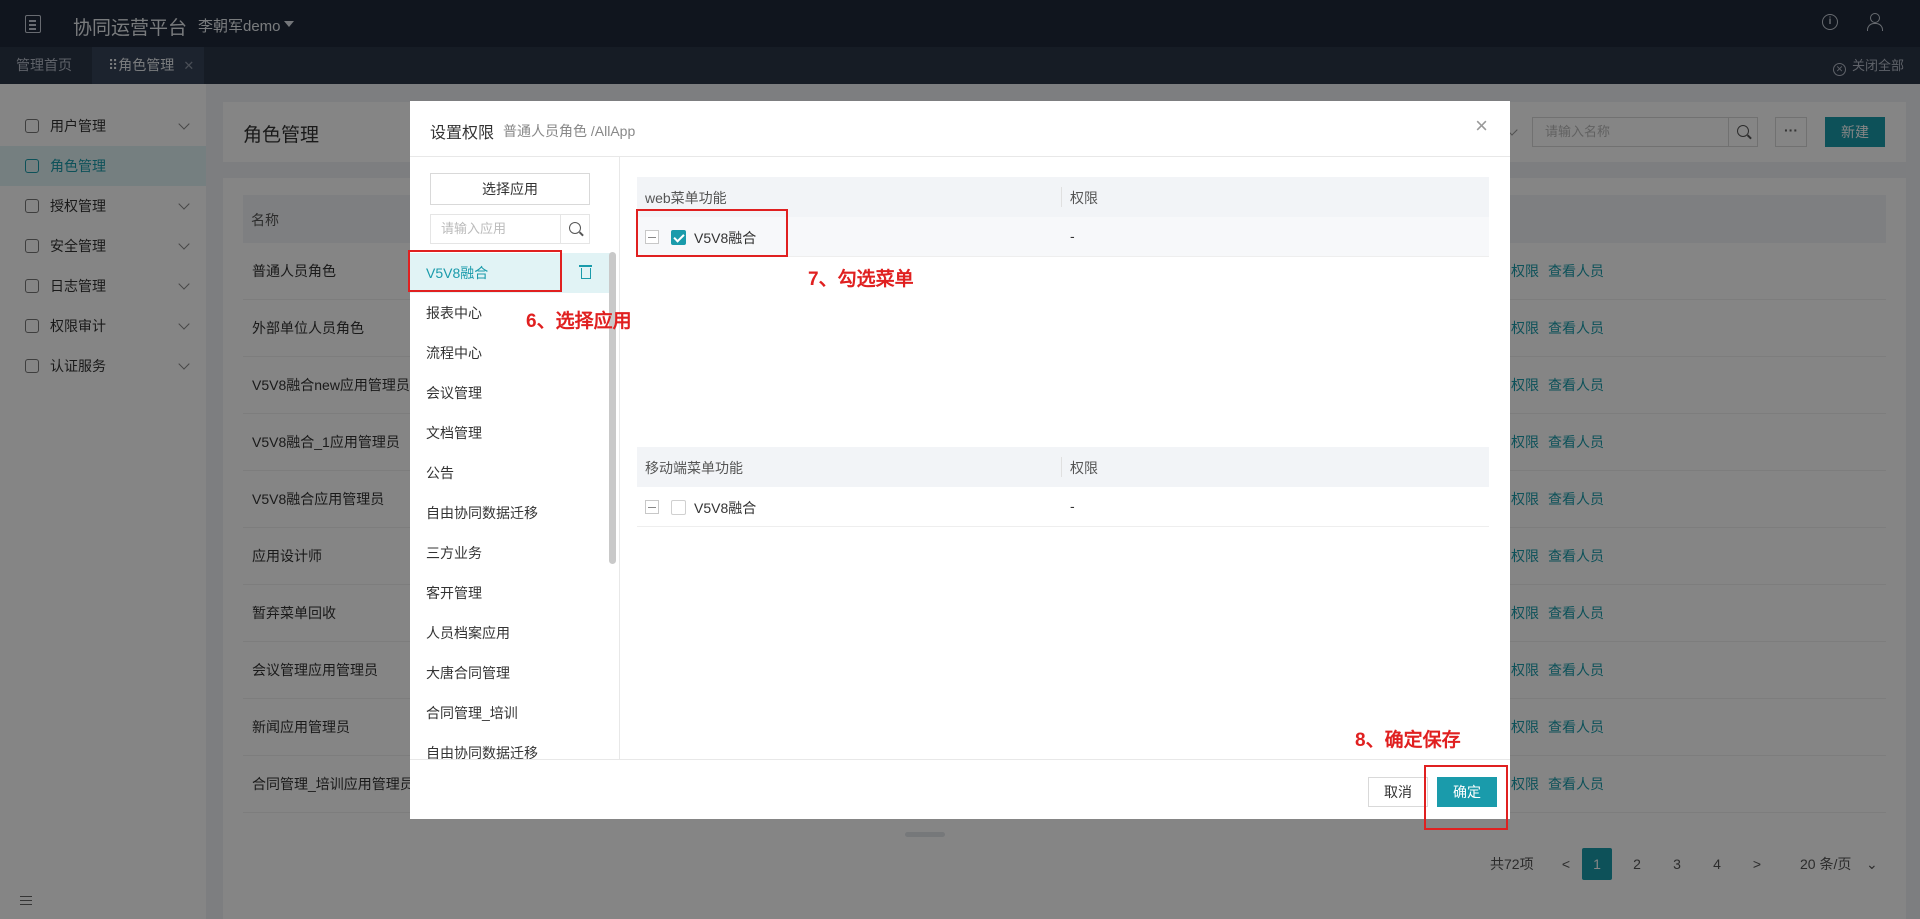 The height and width of the screenshot is (919, 1920). Describe the element at coordinates (510, 393) in the screenshot. I see `app-item: 会议管理` at that location.